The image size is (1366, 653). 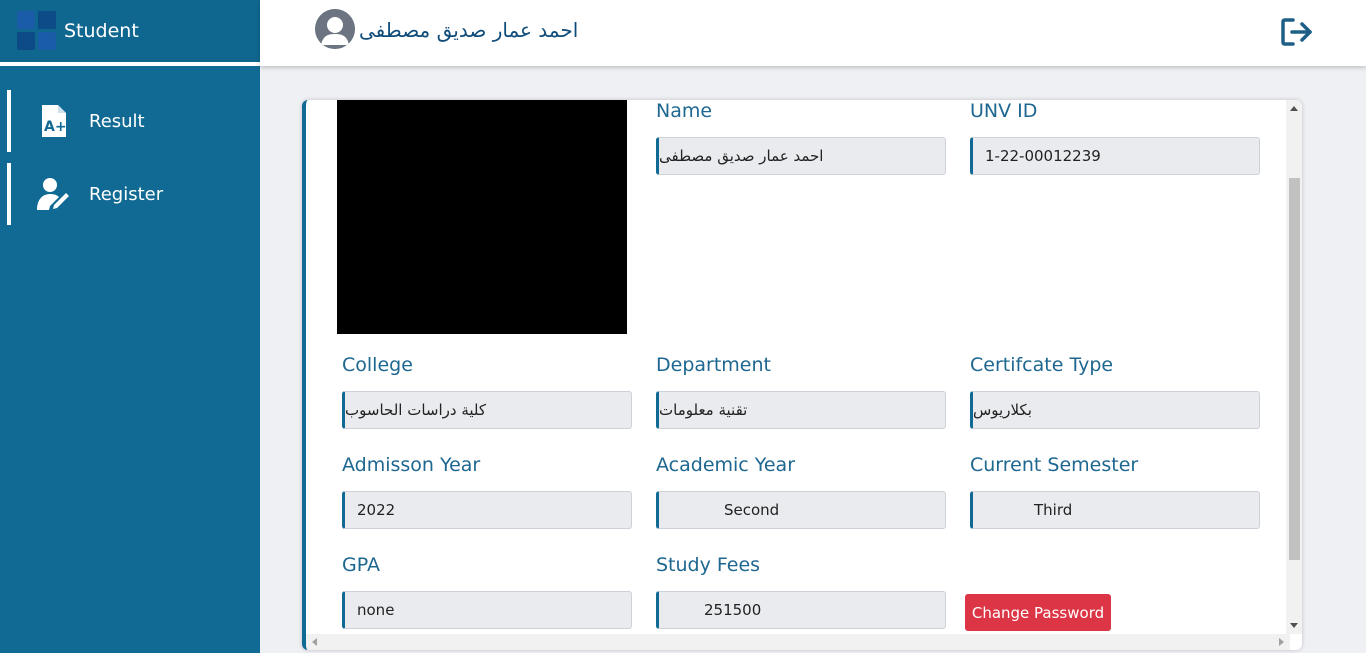 I want to click on sidebar-item-register: Register, so click(x=130, y=194).